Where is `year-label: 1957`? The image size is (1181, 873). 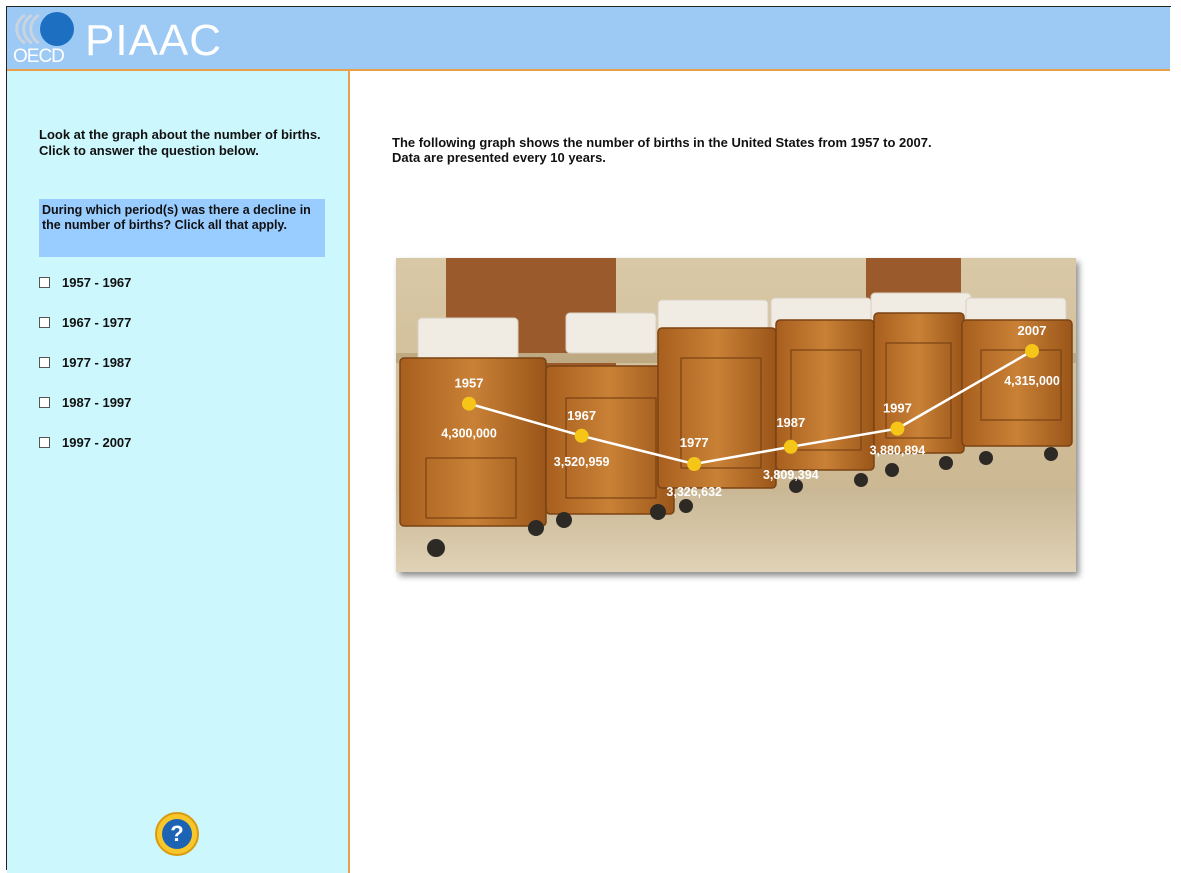
year-label: 1957 is located at coordinates (469, 383).